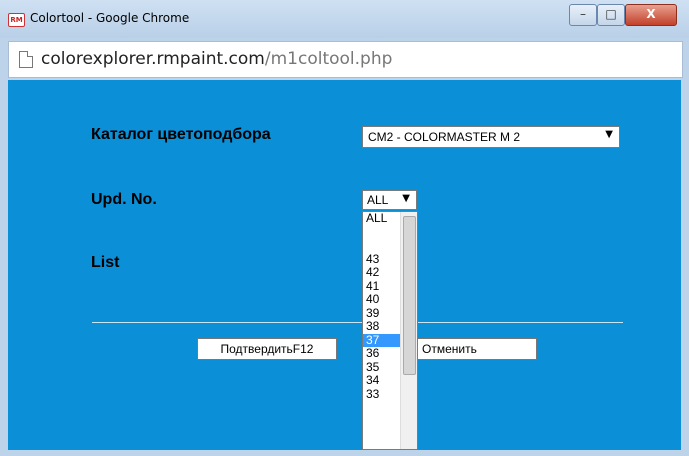 The height and width of the screenshot is (456, 689). Describe the element at coordinates (381, 353) in the screenshot. I see `dropdown-option: 36` at that location.